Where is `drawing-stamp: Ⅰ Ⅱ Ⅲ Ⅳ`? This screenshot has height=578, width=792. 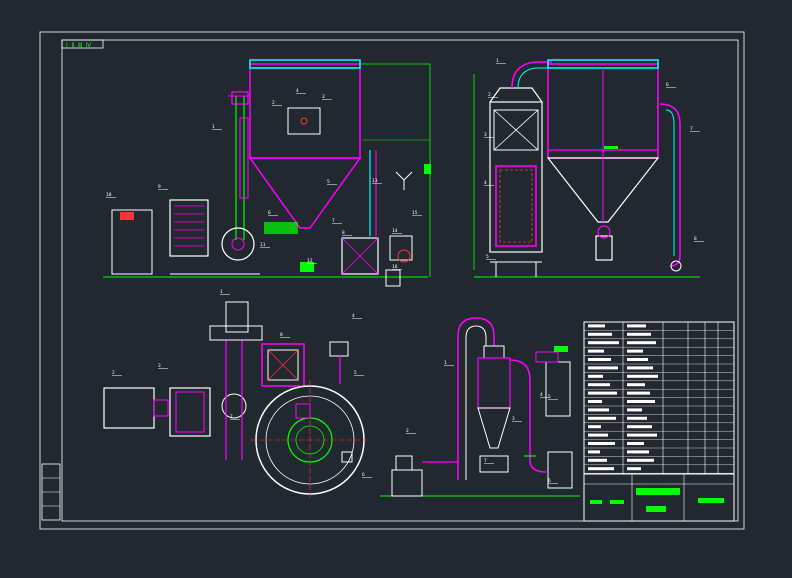
drawing-stamp: Ⅰ Ⅱ Ⅲ Ⅳ is located at coordinates (79, 45).